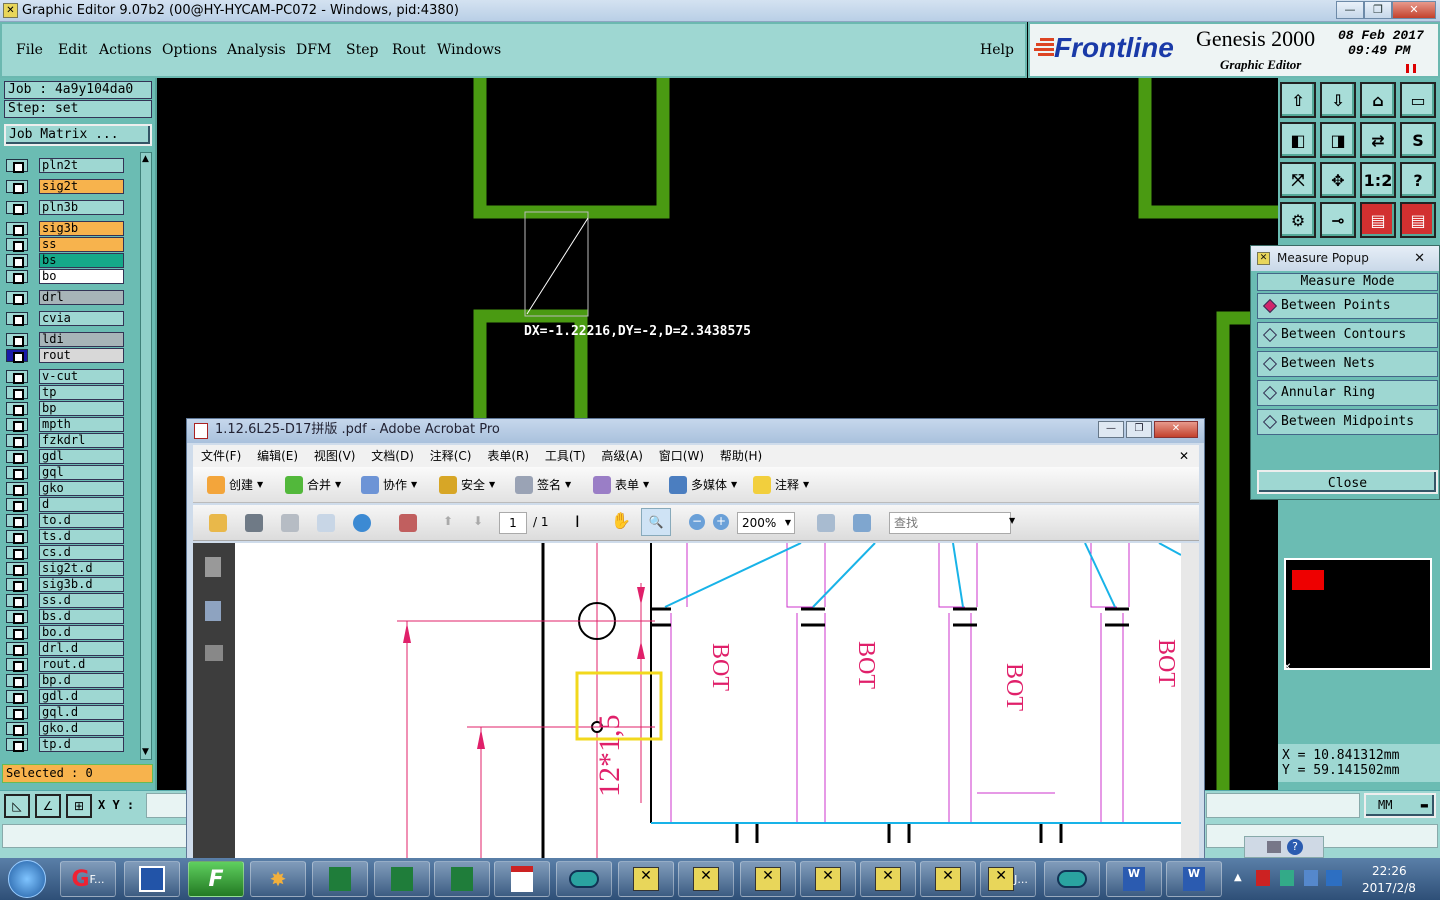  Describe the element at coordinates (65, 318) in the screenshot. I see `layer-row: cvia` at that location.